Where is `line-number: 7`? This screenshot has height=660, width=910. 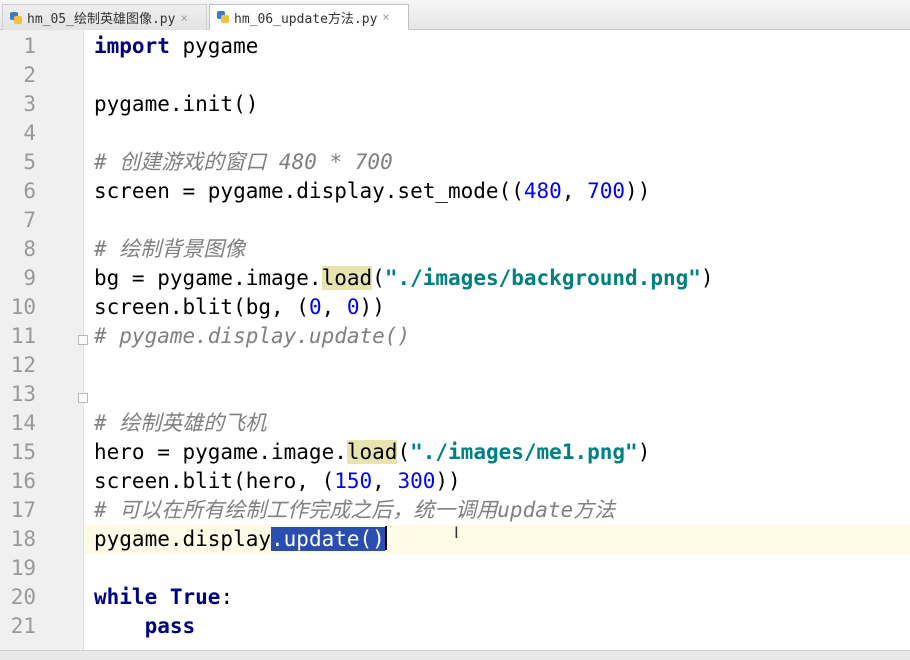 line-number: 7 is located at coordinates (29, 220).